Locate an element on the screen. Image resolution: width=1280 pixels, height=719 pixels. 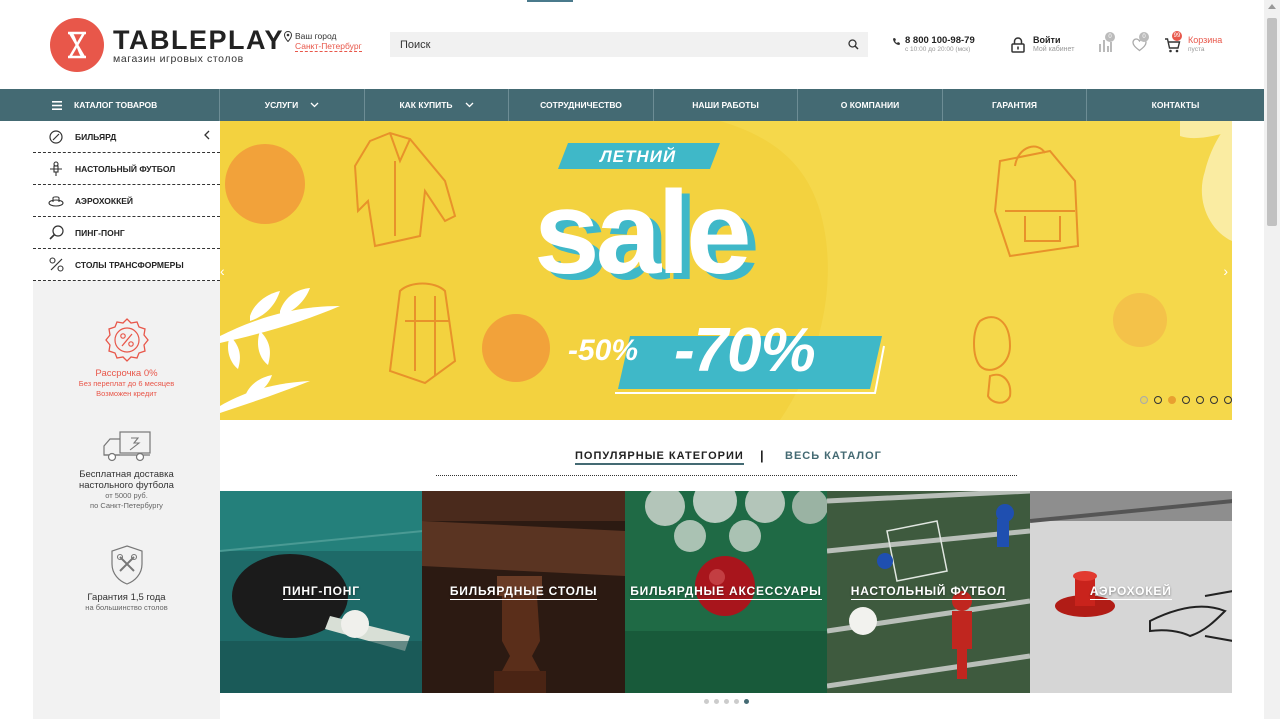
tab-all-catalog: ВЕСЬ КАТАЛОГ is located at coordinates (833, 456).